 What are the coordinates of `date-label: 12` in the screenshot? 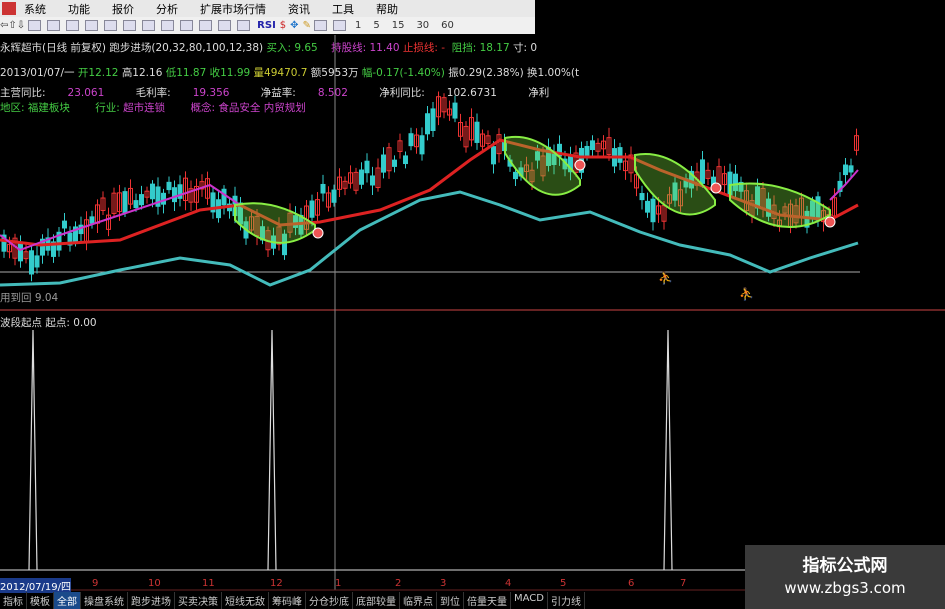 It's located at (276, 583).